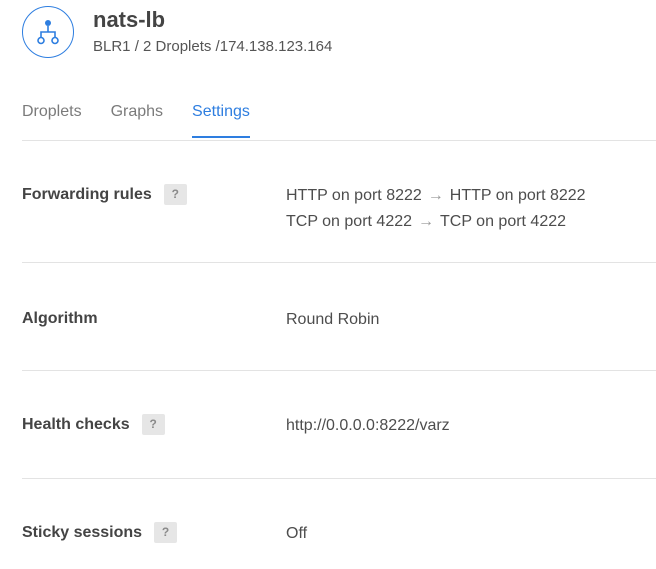 This screenshot has height=569, width=656. I want to click on tab-bar: Droplets Graphs Settings, so click(150, 119).